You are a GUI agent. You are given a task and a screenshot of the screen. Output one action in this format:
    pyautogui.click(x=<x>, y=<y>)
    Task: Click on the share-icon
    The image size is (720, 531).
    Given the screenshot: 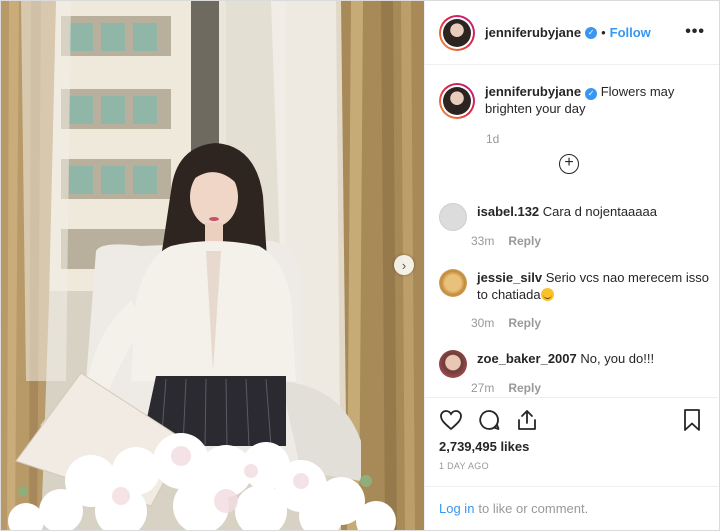 What is the action you would take?
    pyautogui.click(x=527, y=420)
    